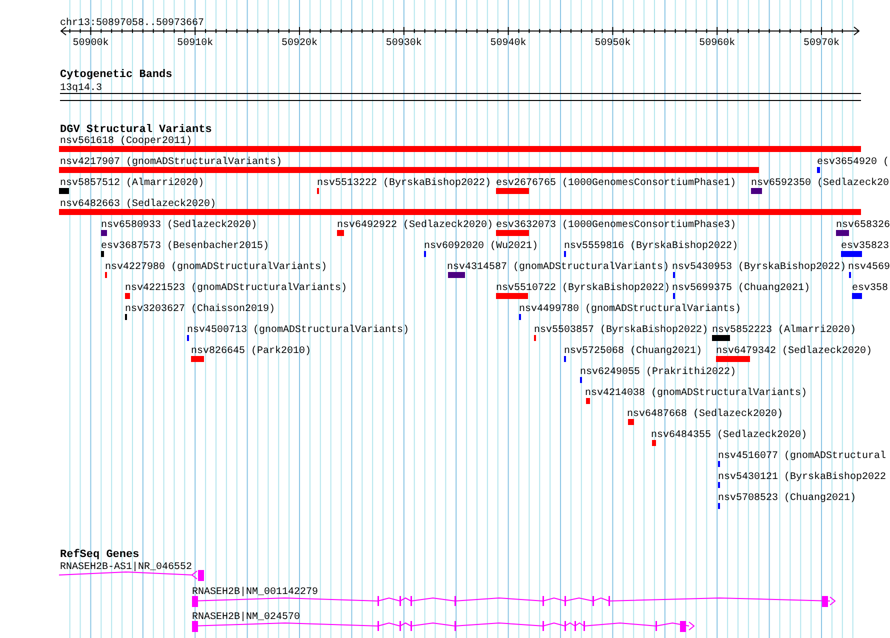  What do you see at coordinates (246, 617) in the screenshot?
I see `gene-label: RNASEH2B|NM_024570` at bounding box center [246, 617].